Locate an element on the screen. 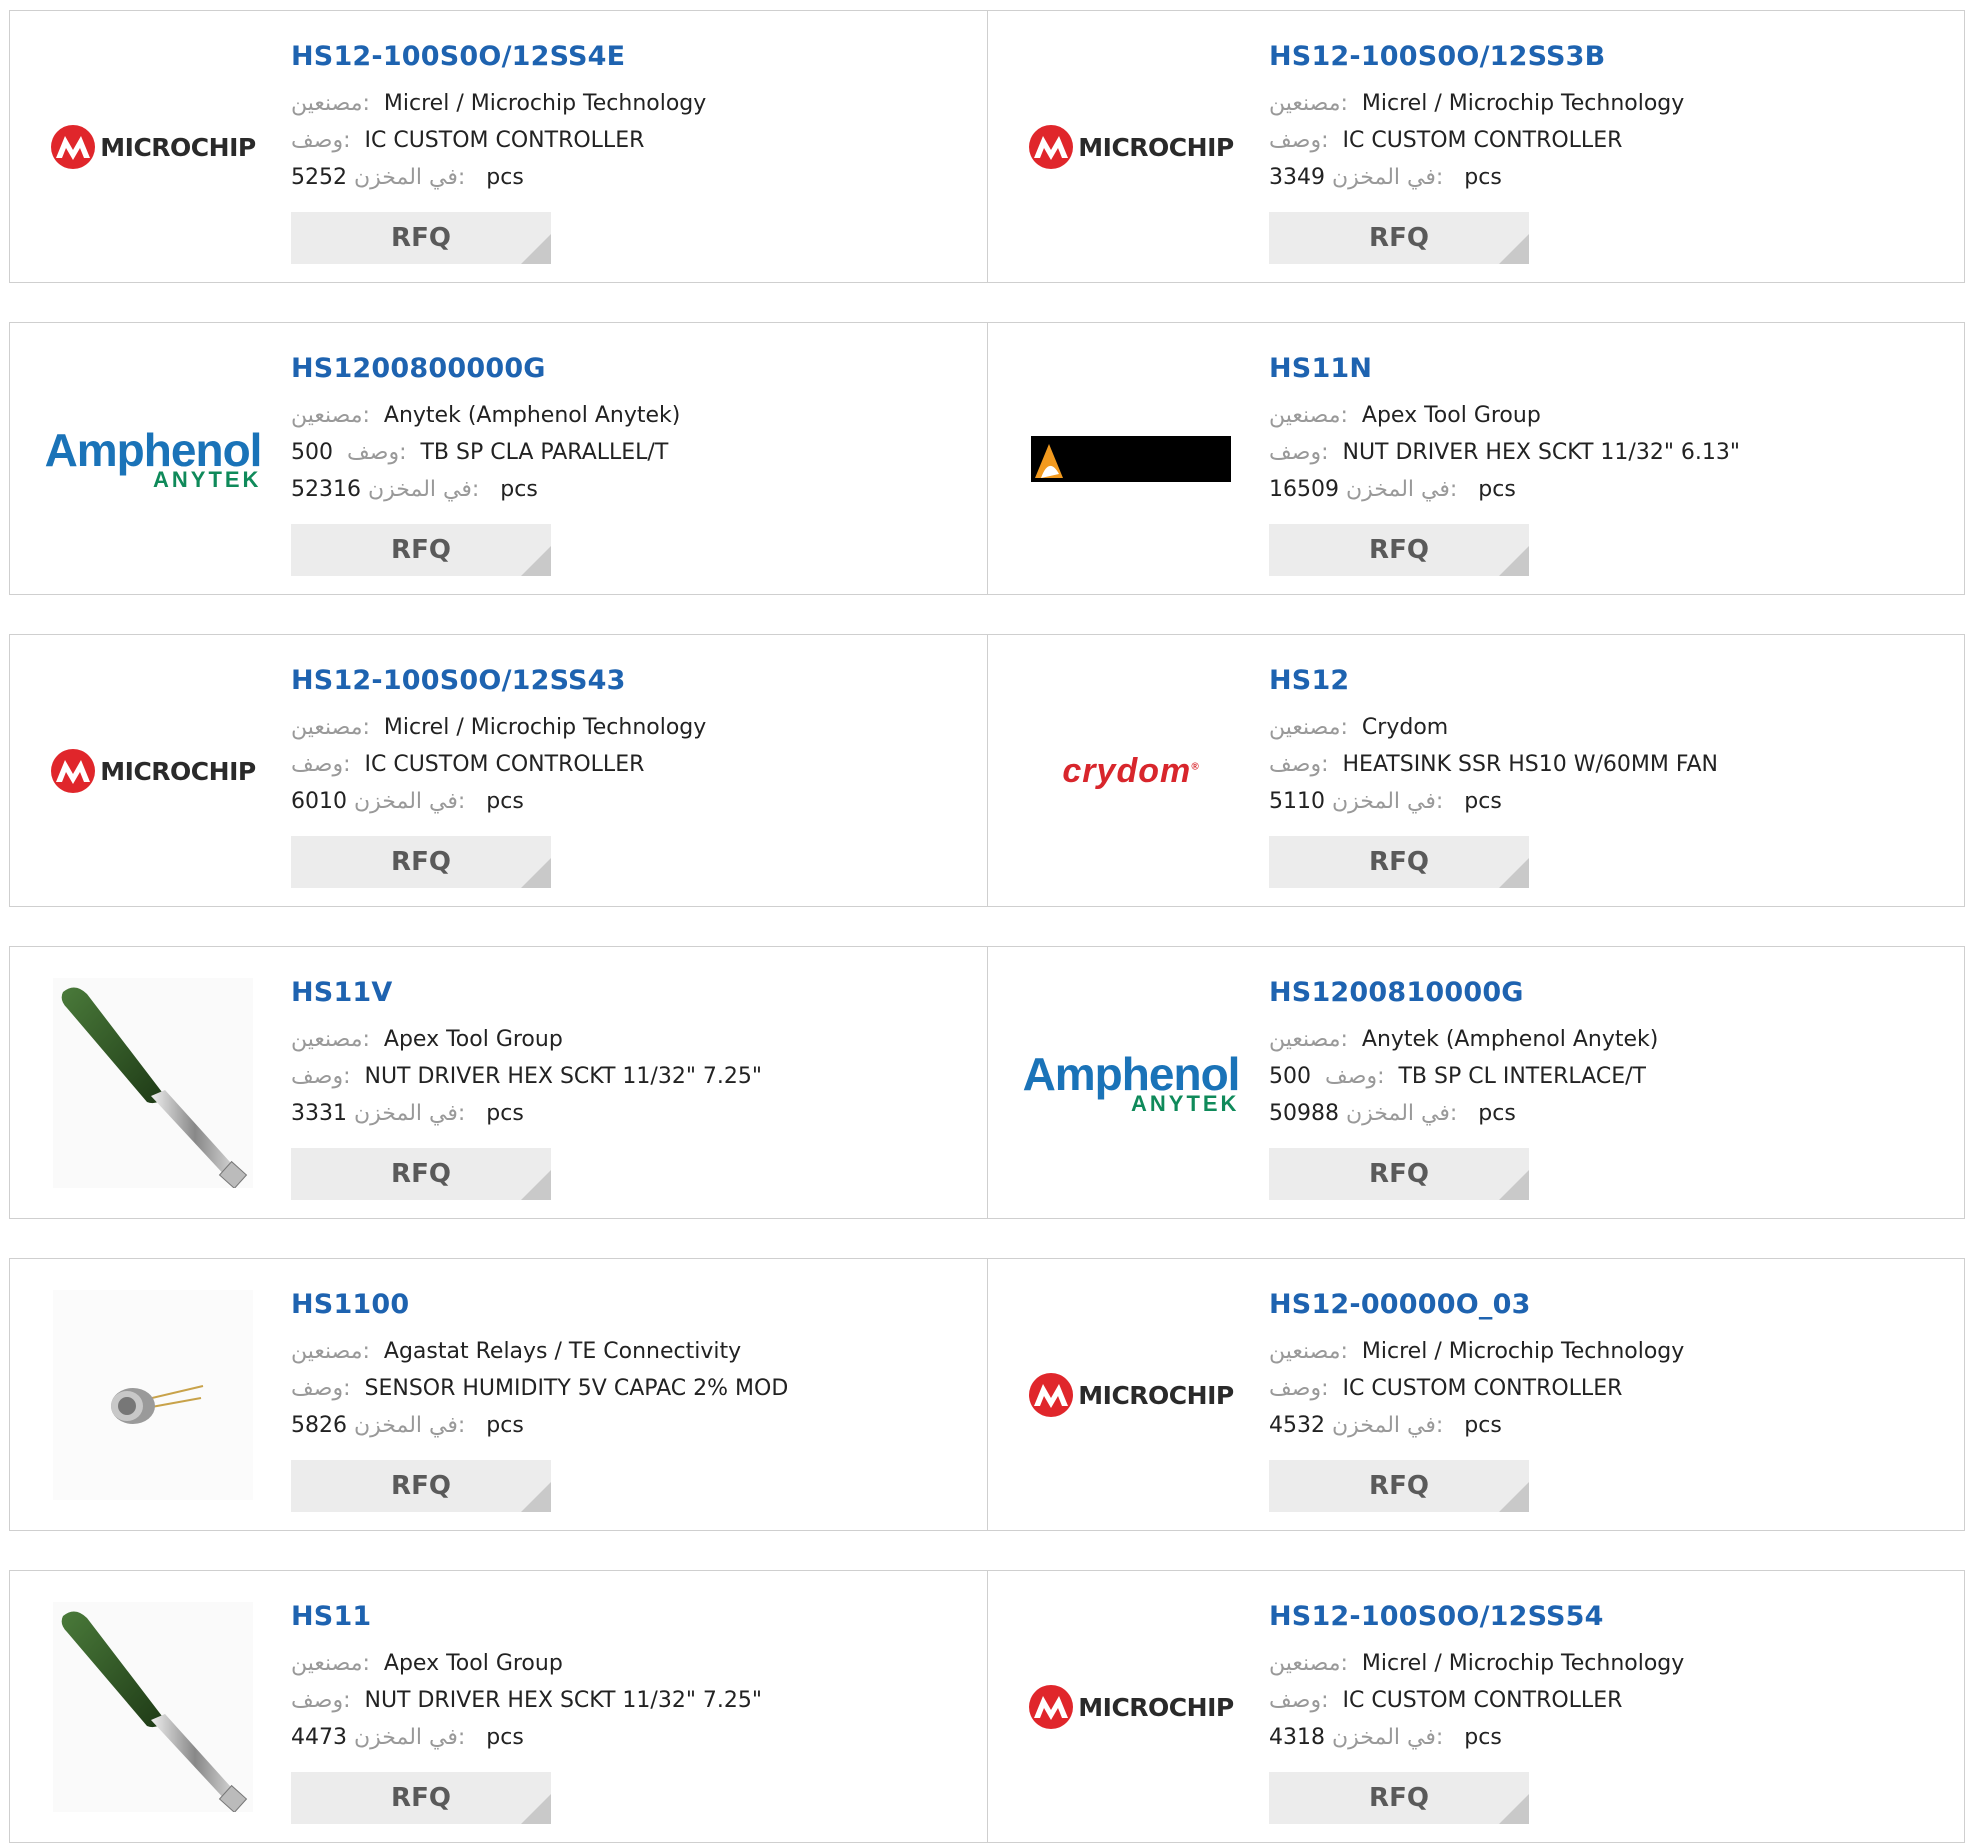 Image resolution: width=1965 pixels, height=1846 pixels. crydom-logo: crydom® is located at coordinates (1131, 770).